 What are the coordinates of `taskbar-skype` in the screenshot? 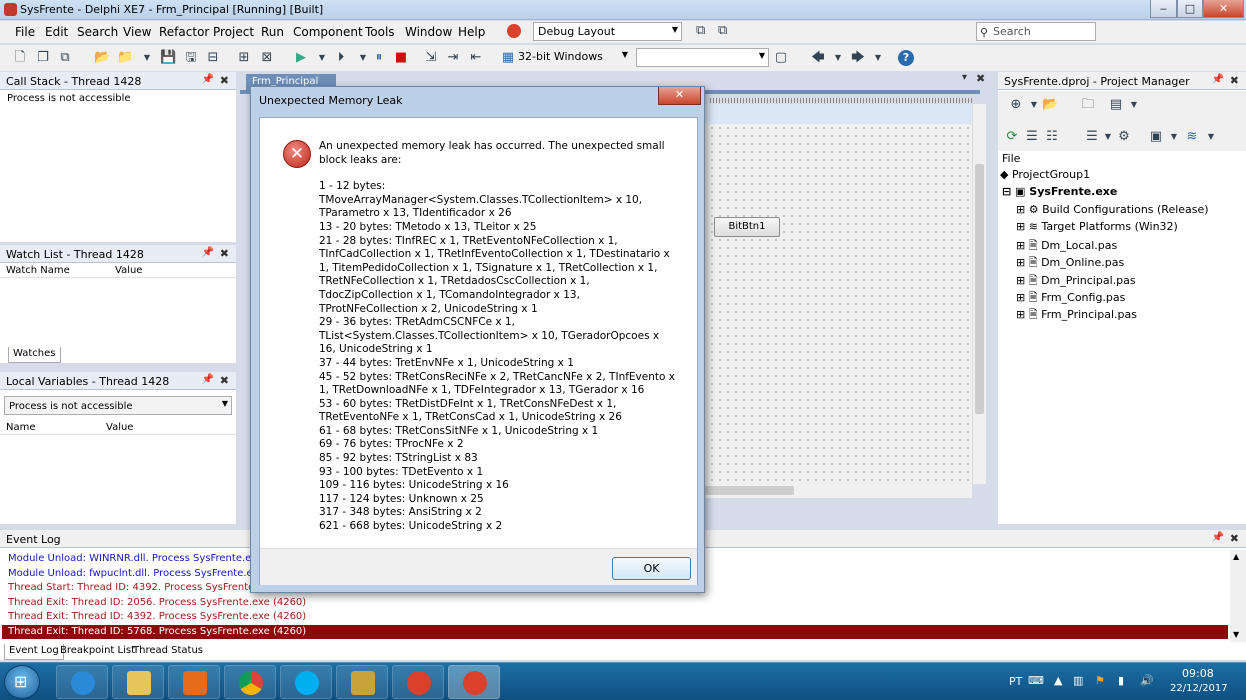 It's located at (306, 682).